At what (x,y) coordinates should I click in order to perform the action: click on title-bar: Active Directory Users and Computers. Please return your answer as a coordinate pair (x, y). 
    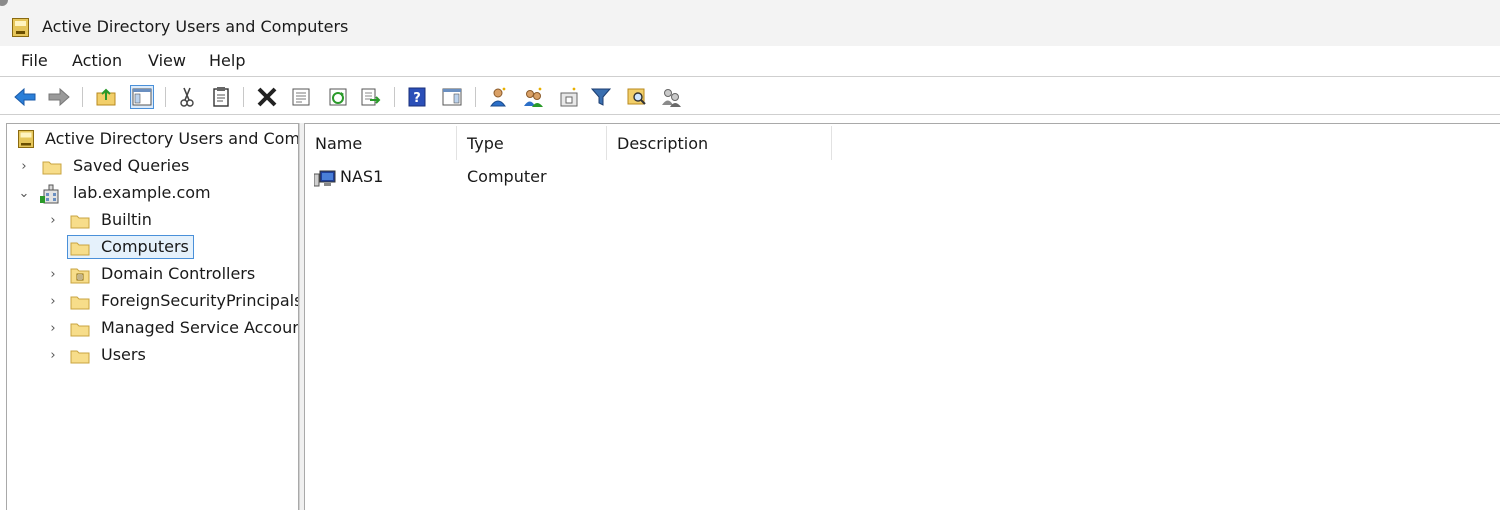
    Looking at the image, I should click on (750, 27).